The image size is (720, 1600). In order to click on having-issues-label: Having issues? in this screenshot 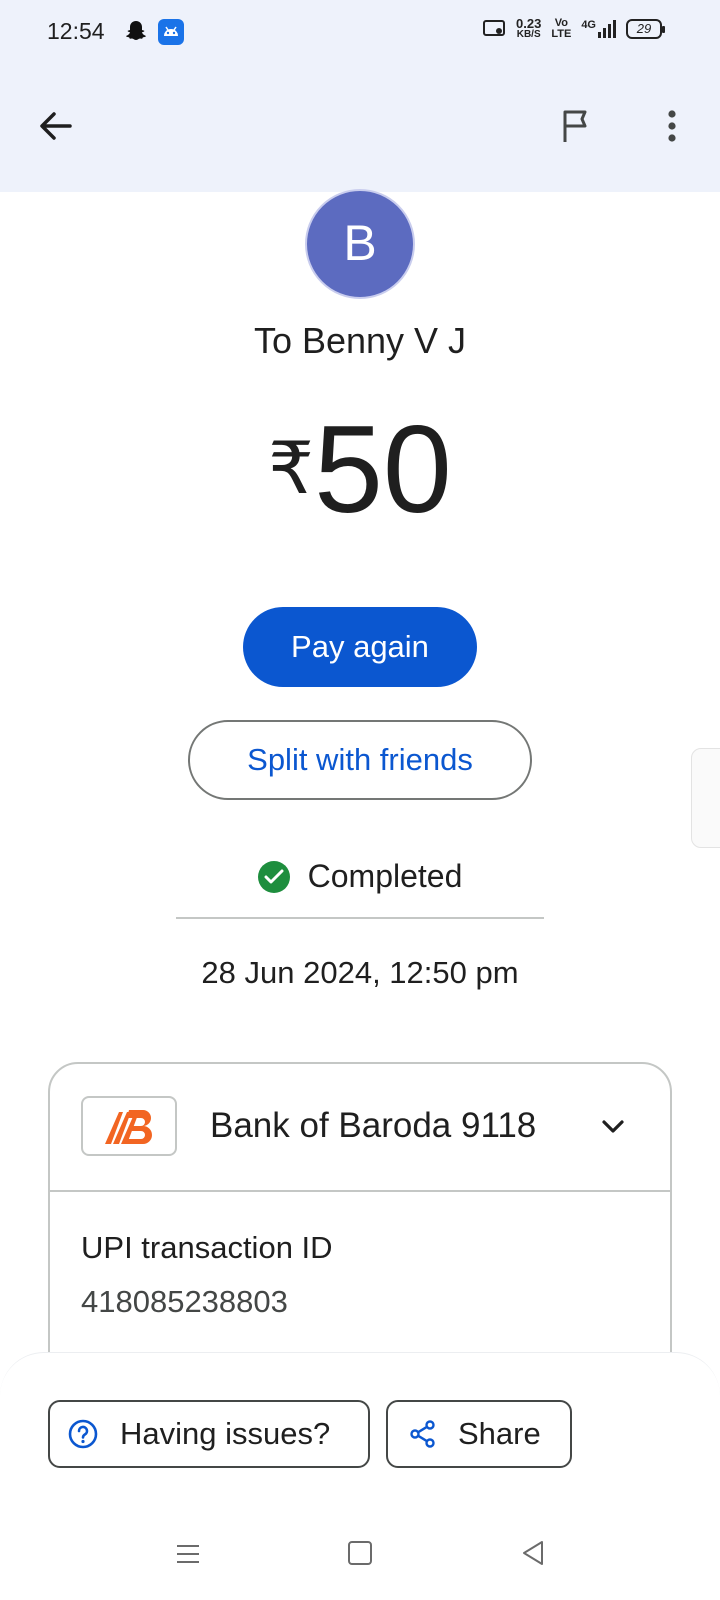, I will do `click(225, 1433)`.